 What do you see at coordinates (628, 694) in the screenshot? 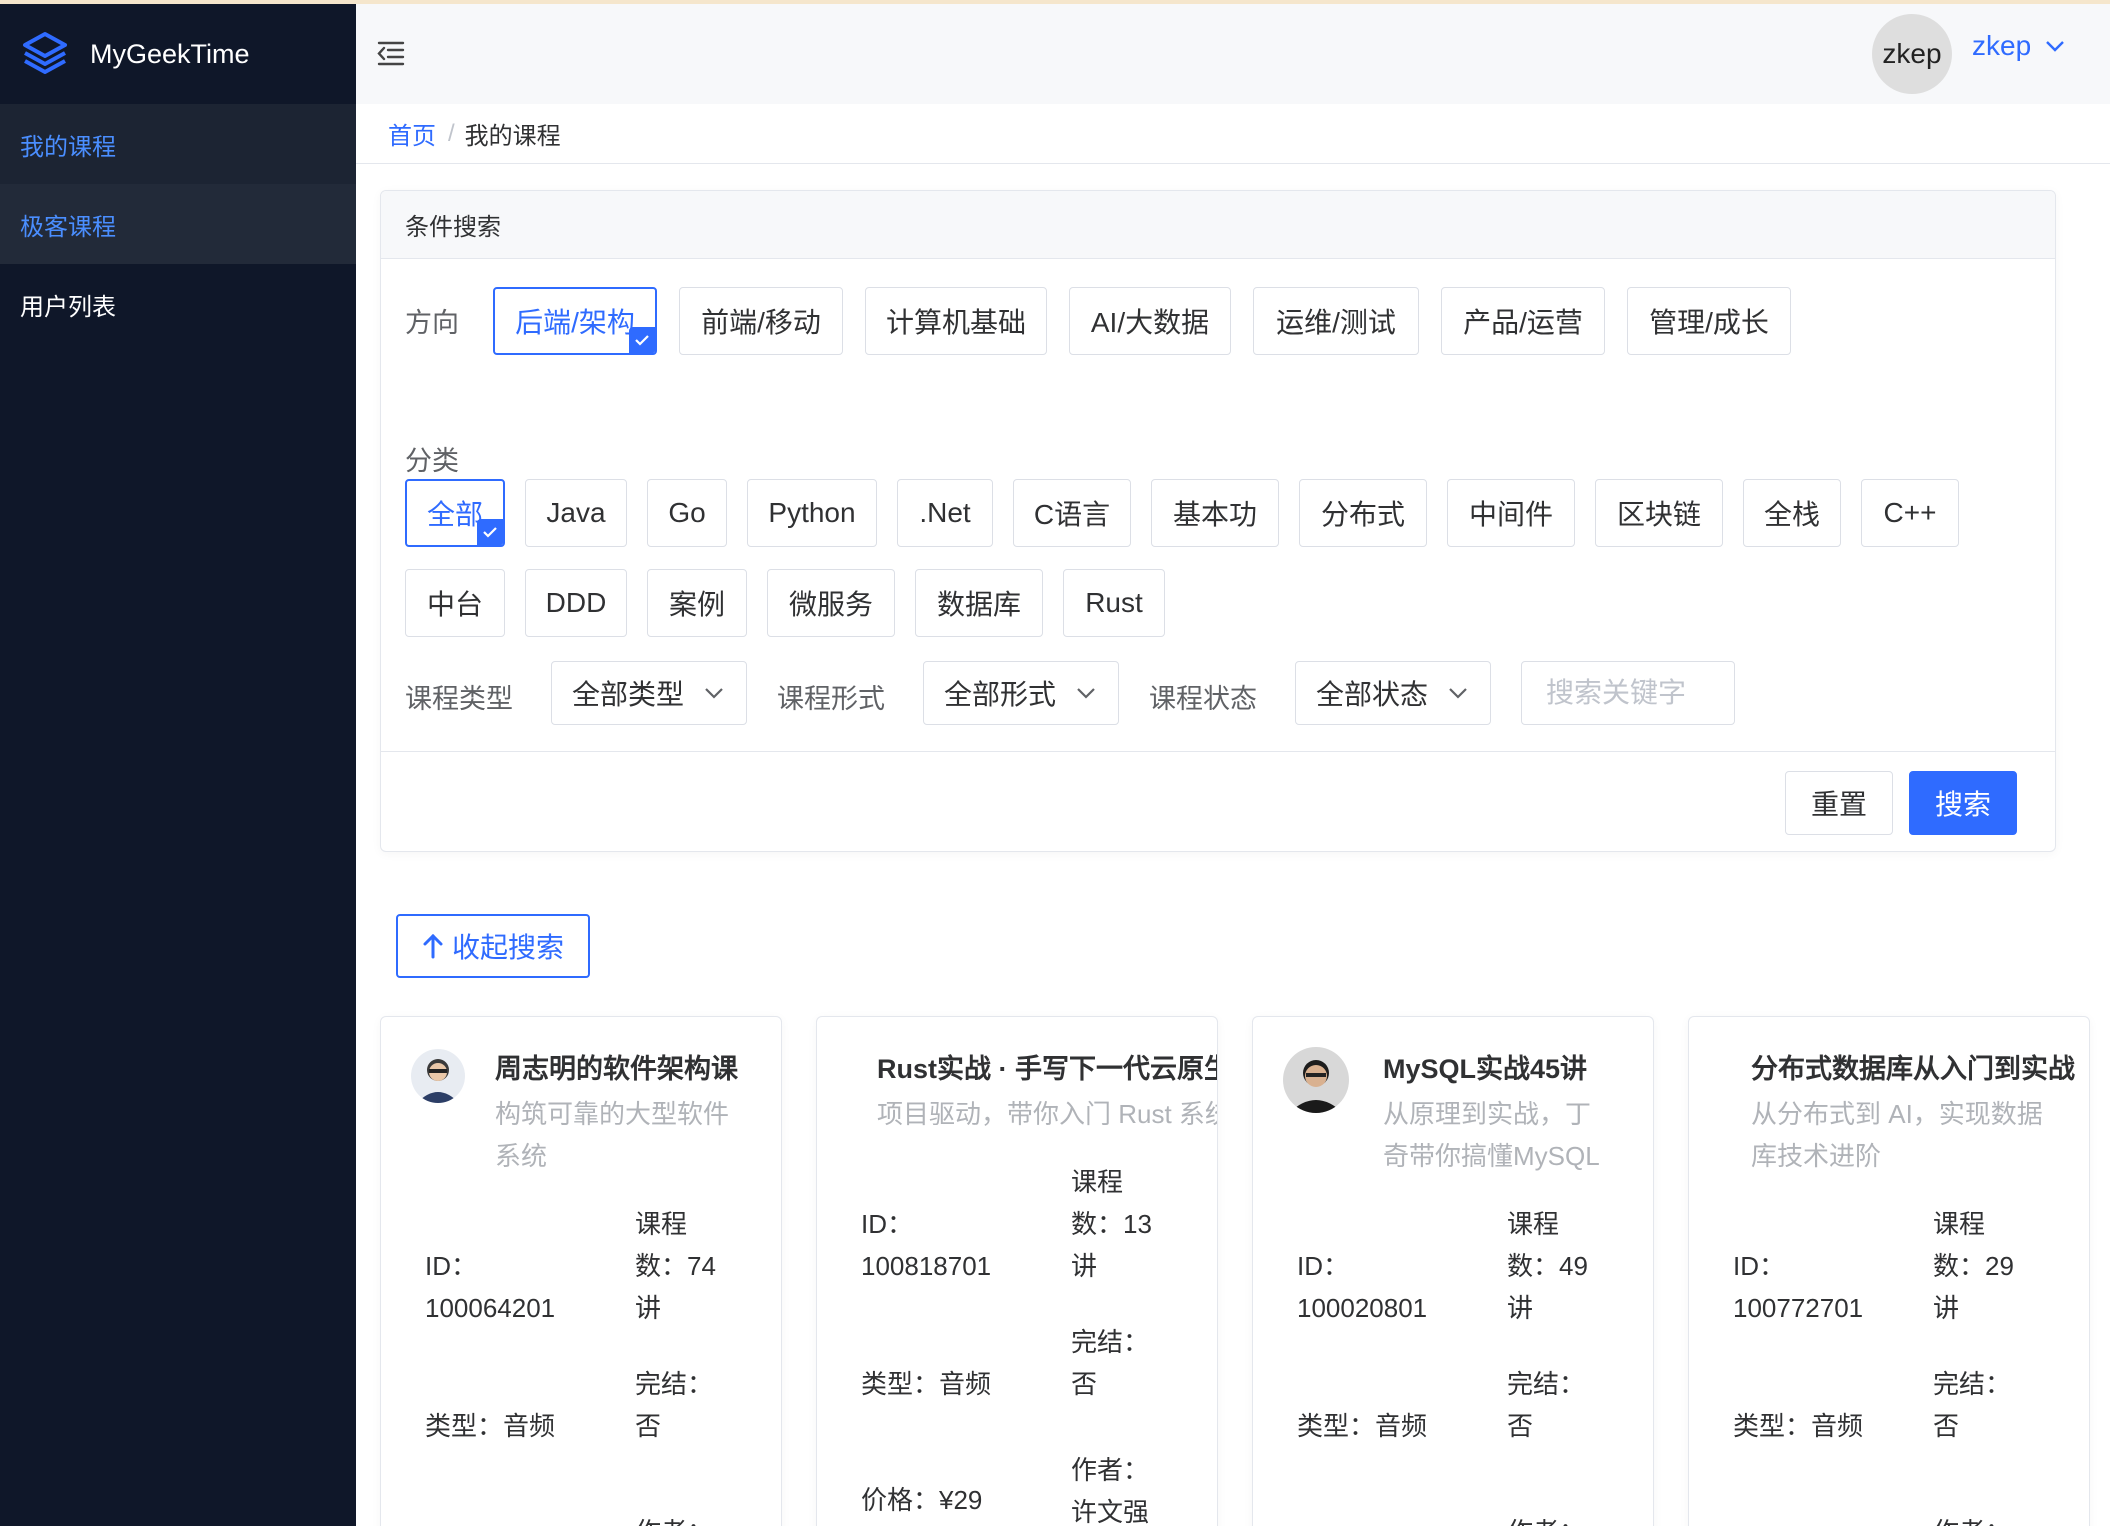
I see `course-type-value: 全部类型` at bounding box center [628, 694].